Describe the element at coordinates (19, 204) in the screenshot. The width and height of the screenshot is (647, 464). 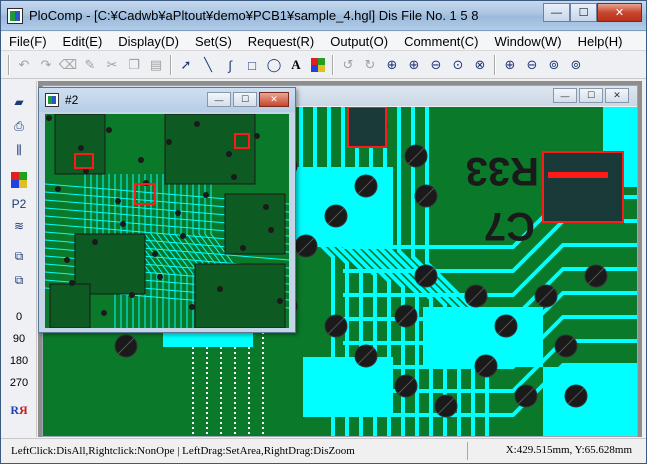
I see `layer-select-dropdown: P2` at that location.